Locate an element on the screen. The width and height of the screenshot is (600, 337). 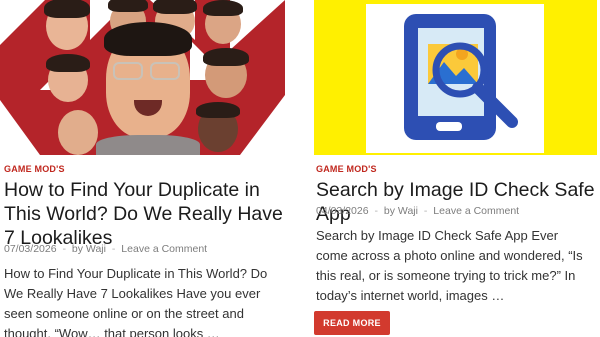
image-search-tablet-icon is located at coordinates (461, 77).